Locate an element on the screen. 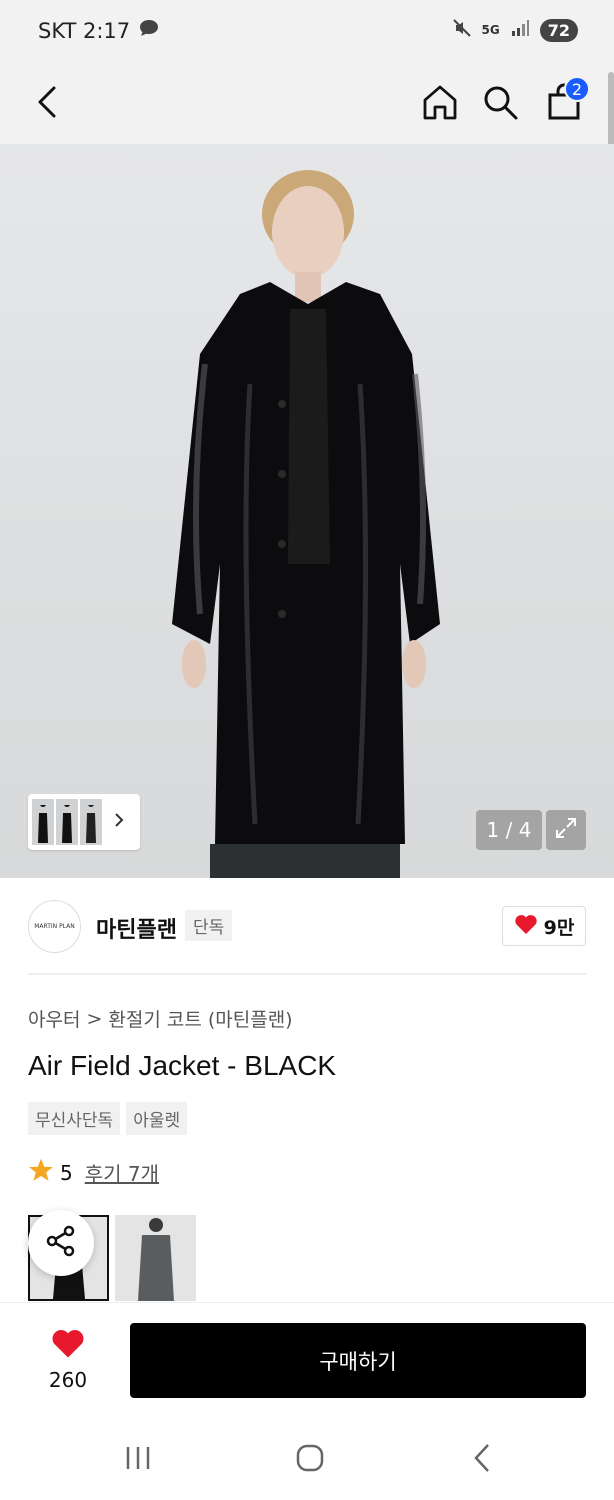  product-title: Air Field Jacket - BLACK is located at coordinates (182, 1065).